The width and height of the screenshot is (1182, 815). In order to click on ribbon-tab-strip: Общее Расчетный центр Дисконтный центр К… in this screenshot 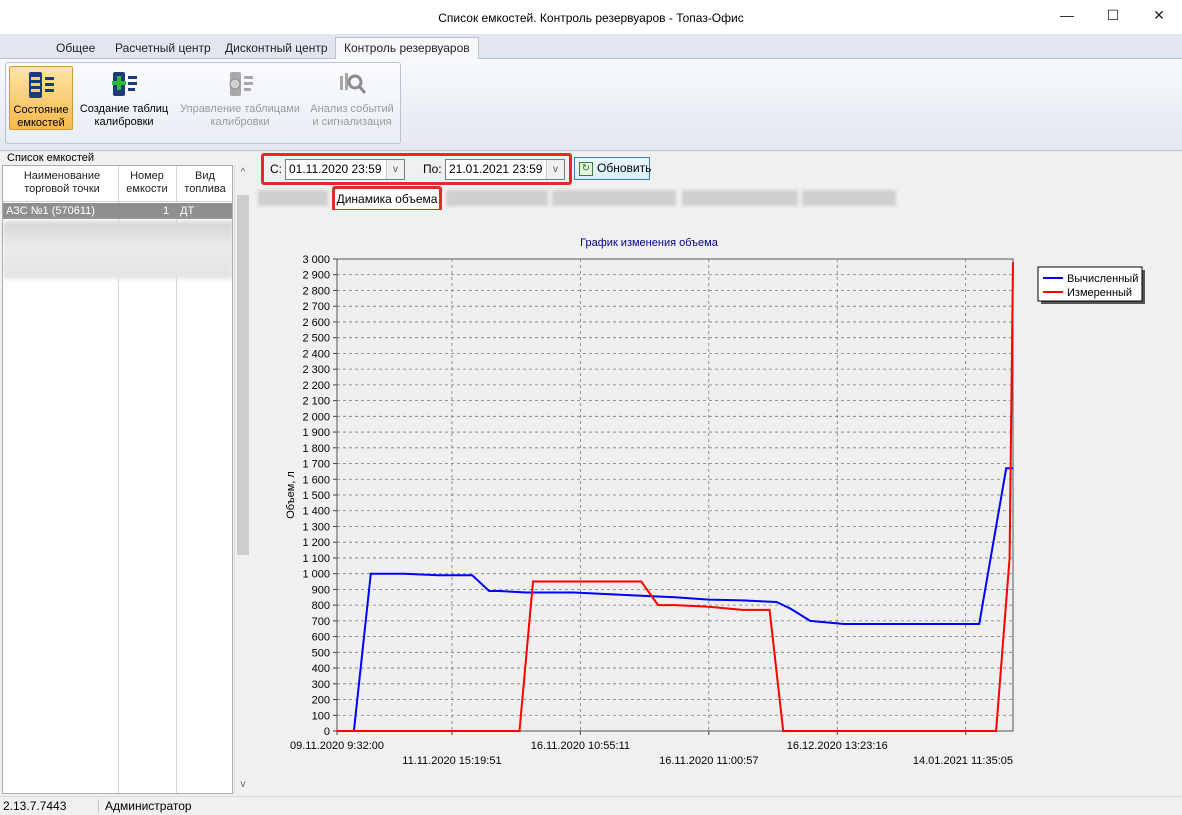, I will do `click(591, 47)`.